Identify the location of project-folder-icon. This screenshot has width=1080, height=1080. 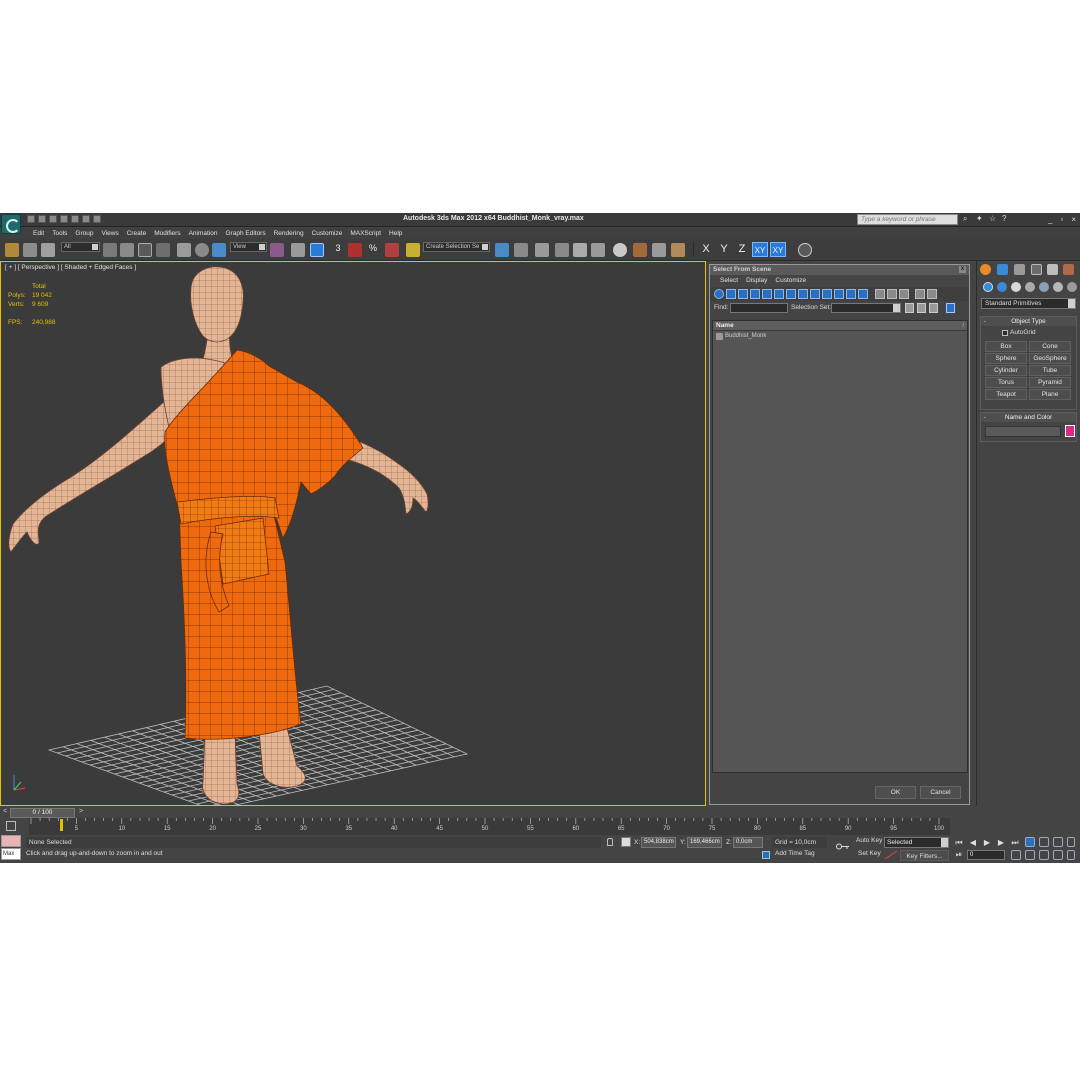
(97, 219).